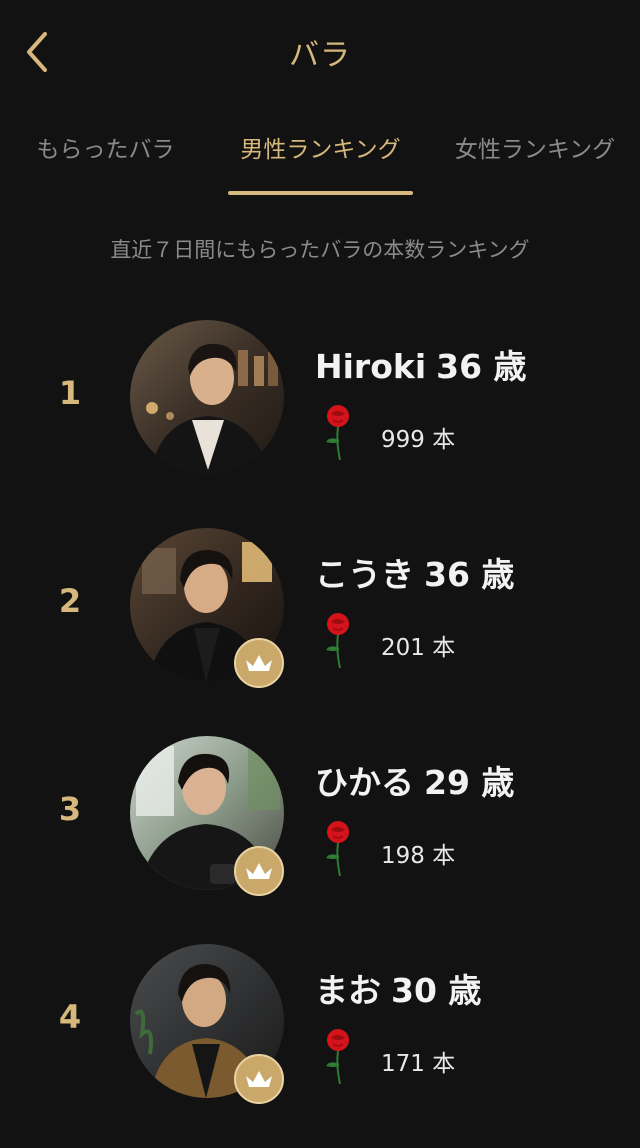 The width and height of the screenshot is (640, 1148). I want to click on rose-count: 201 本, so click(418, 648).